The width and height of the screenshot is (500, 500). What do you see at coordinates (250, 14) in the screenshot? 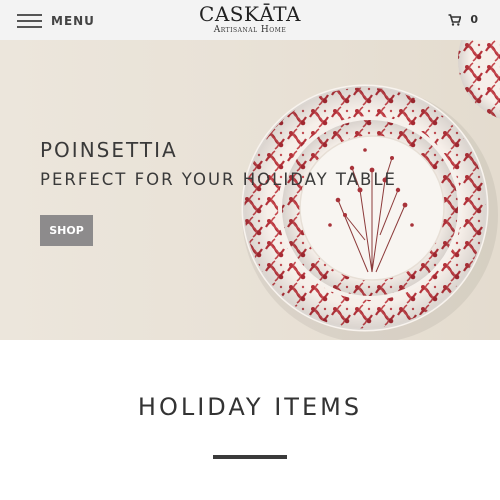
I see `logo-name: CASKĀTA` at bounding box center [250, 14].